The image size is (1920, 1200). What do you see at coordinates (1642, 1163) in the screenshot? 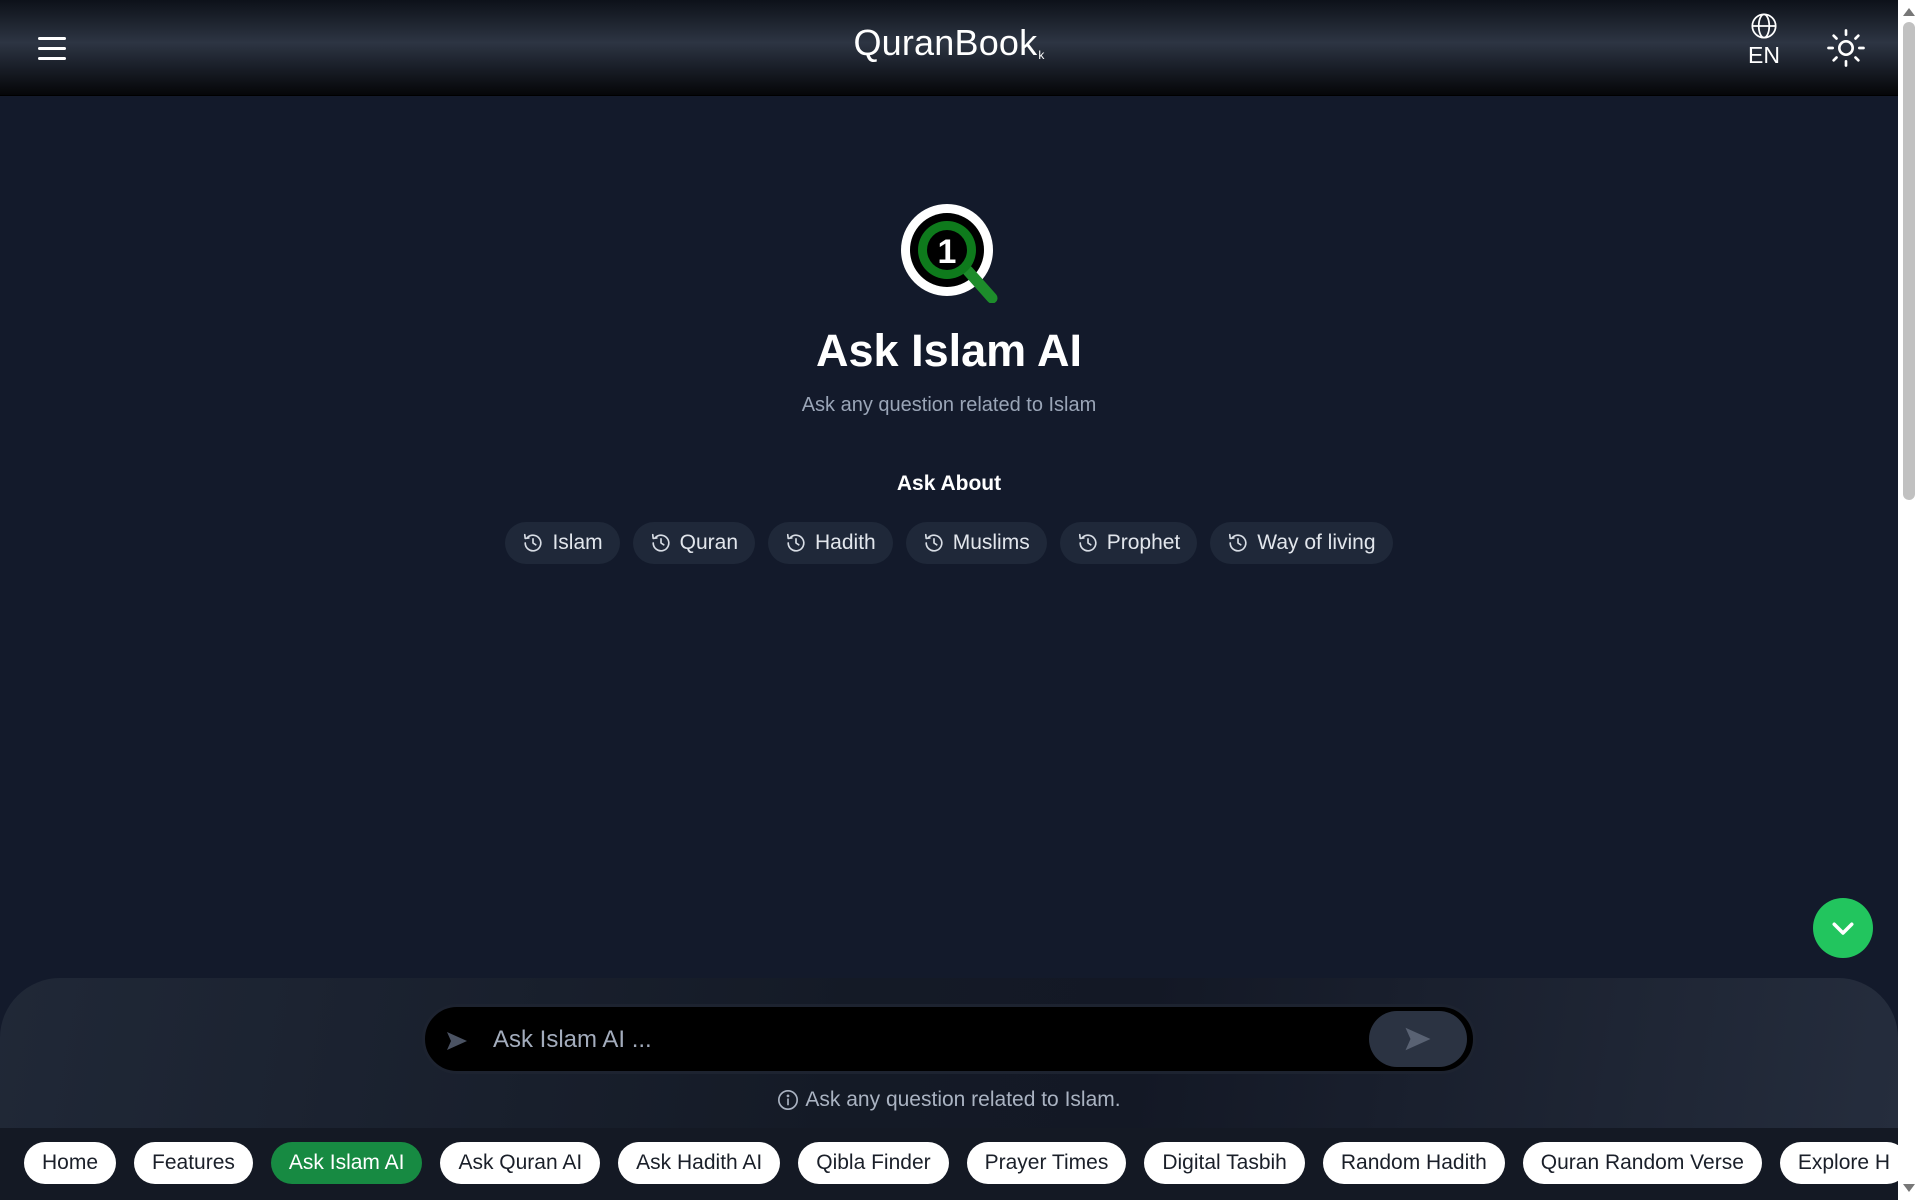
I see `nav-item-quran-random-verse: Quran Random Verse` at bounding box center [1642, 1163].